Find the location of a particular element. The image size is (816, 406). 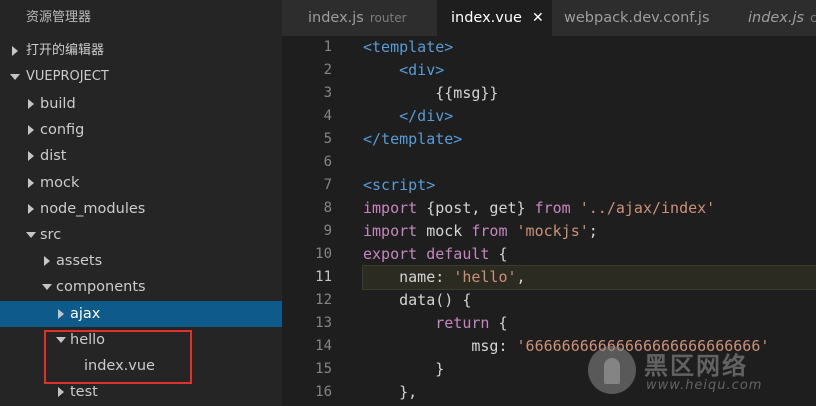

line-number: 15 is located at coordinates (323, 369).